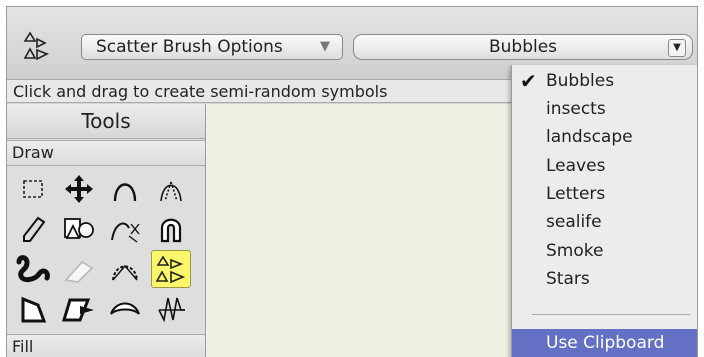  I want to click on shapes-icon, so click(79, 228).